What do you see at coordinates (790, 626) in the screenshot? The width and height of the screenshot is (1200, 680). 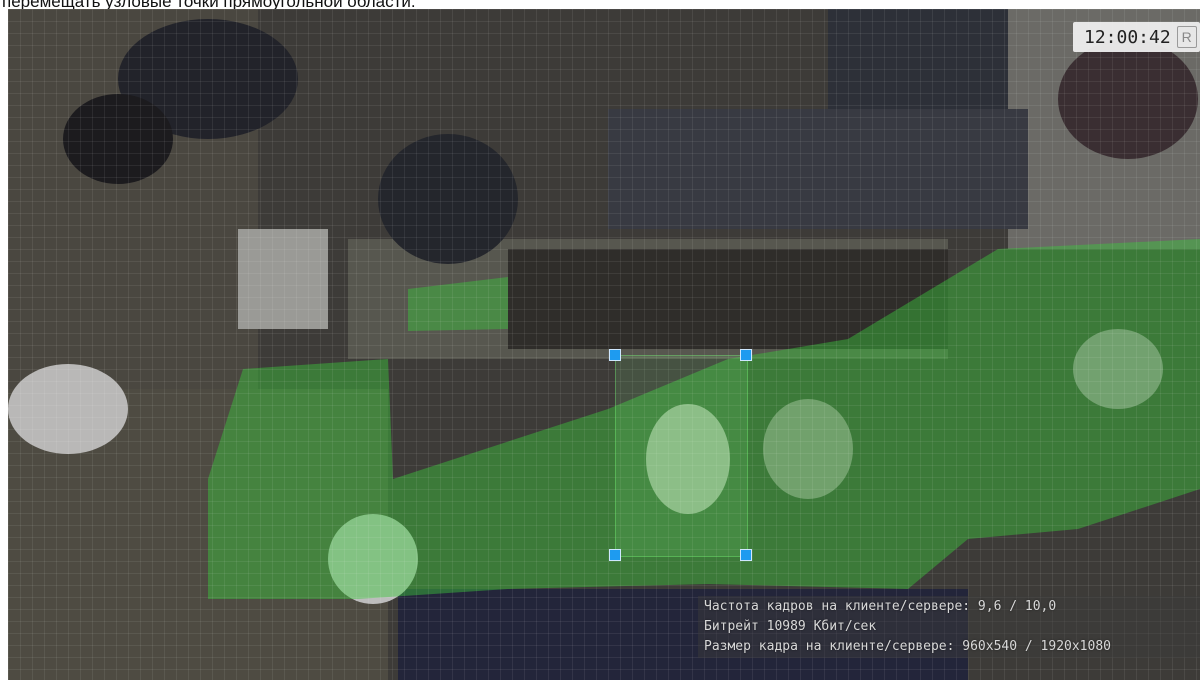 I see `bitrate-text: Битрейт 10989 Кбит/сек` at bounding box center [790, 626].